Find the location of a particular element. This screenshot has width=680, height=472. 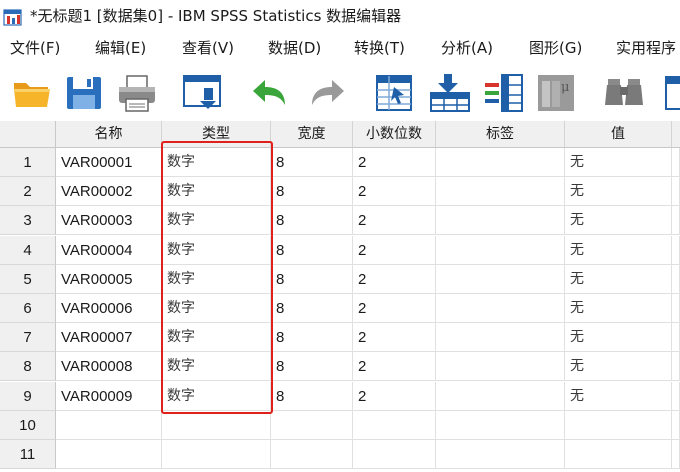

row-number: 1 is located at coordinates (28, 162).